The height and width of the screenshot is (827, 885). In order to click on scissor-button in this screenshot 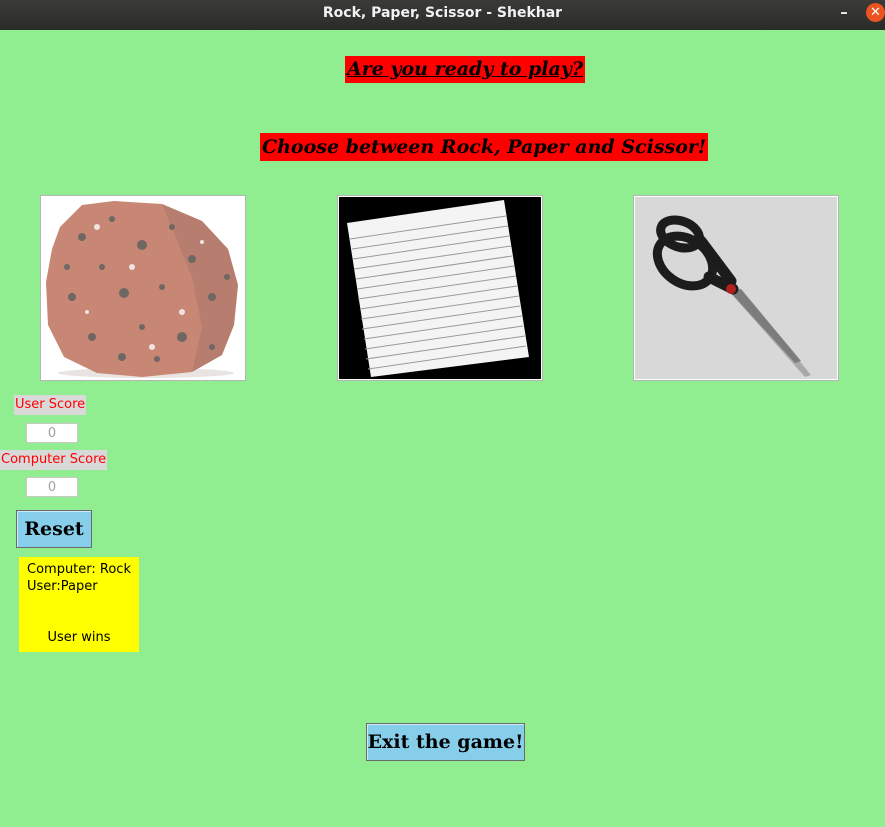, I will do `click(736, 288)`.